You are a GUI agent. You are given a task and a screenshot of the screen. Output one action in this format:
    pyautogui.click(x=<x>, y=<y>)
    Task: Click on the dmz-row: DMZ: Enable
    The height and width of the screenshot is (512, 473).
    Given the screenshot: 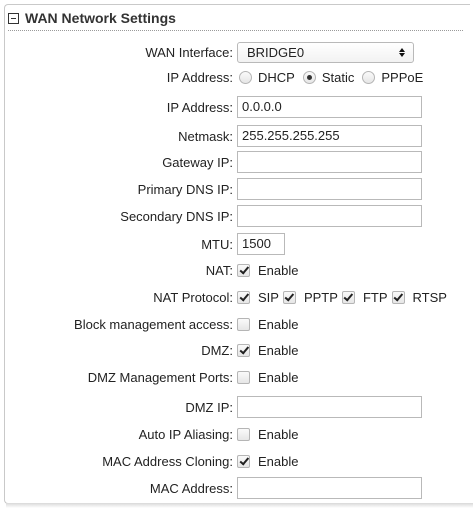 What is the action you would take?
    pyautogui.click(x=236, y=350)
    